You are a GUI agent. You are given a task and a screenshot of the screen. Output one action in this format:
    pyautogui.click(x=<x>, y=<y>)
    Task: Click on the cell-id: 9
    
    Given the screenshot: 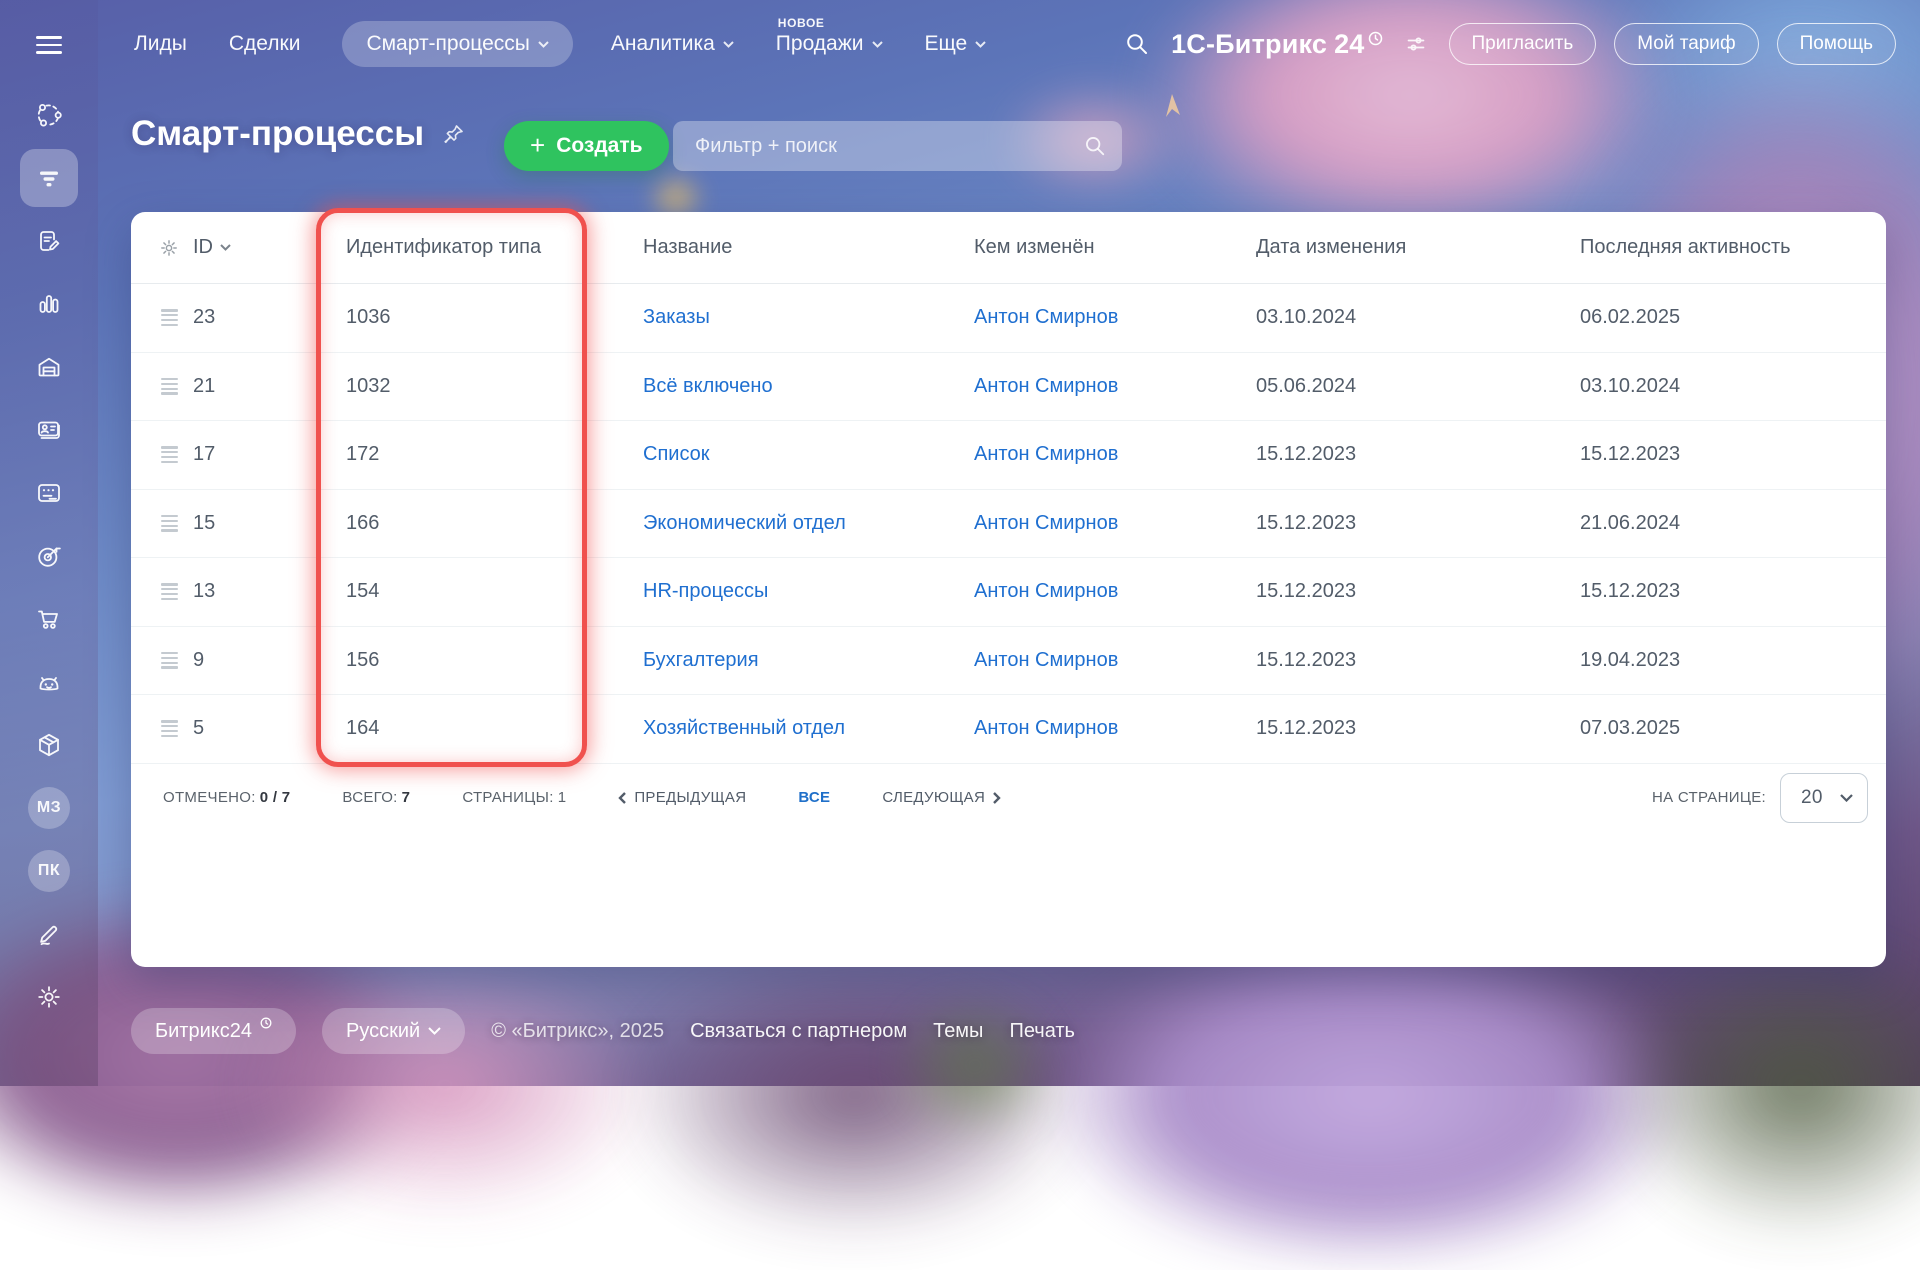 What is the action you would take?
    pyautogui.click(x=199, y=659)
    